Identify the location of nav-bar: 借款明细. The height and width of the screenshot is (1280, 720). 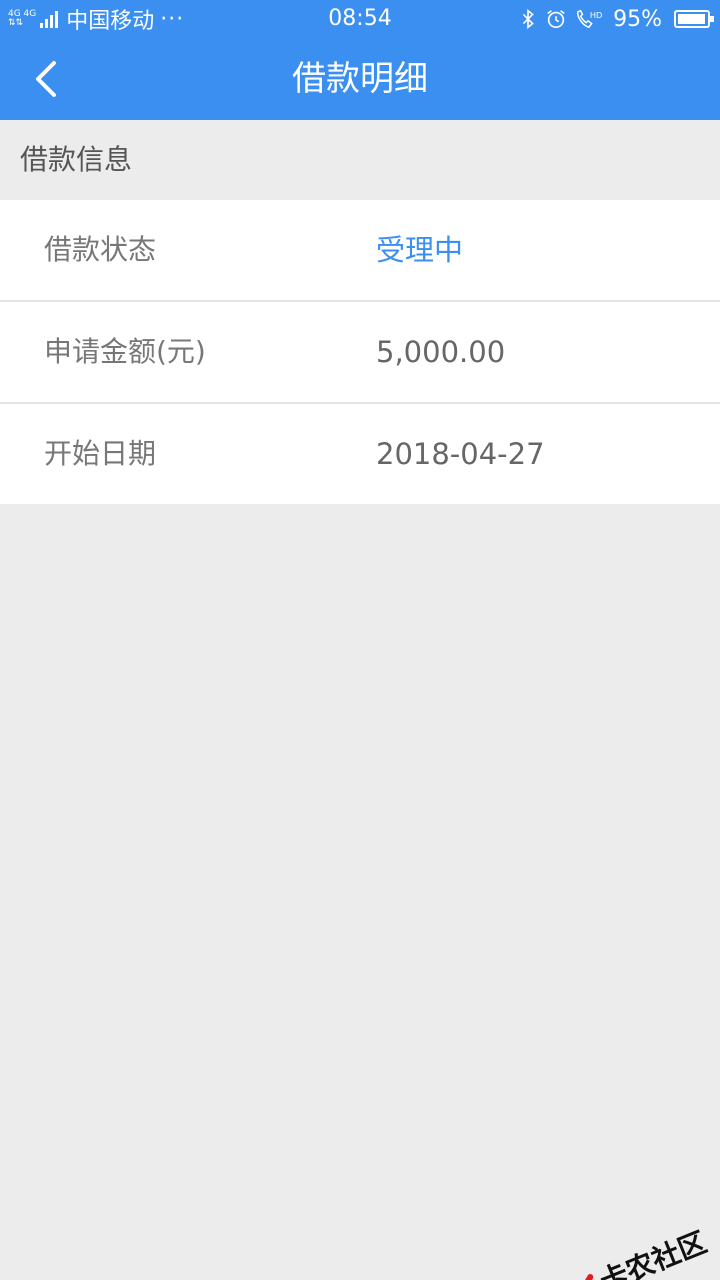
(360, 79).